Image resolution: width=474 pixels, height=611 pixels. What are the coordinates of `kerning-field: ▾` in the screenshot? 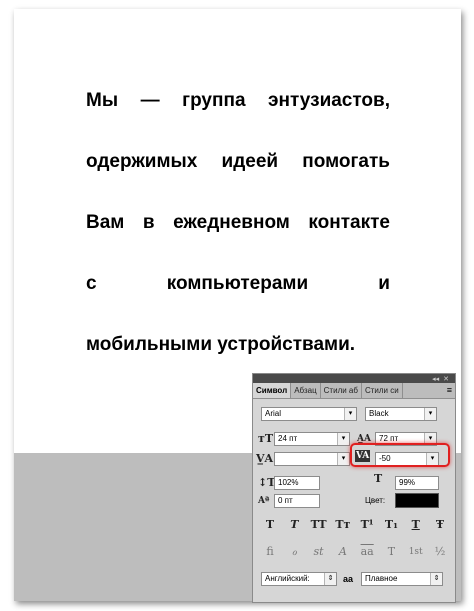 It's located at (312, 459).